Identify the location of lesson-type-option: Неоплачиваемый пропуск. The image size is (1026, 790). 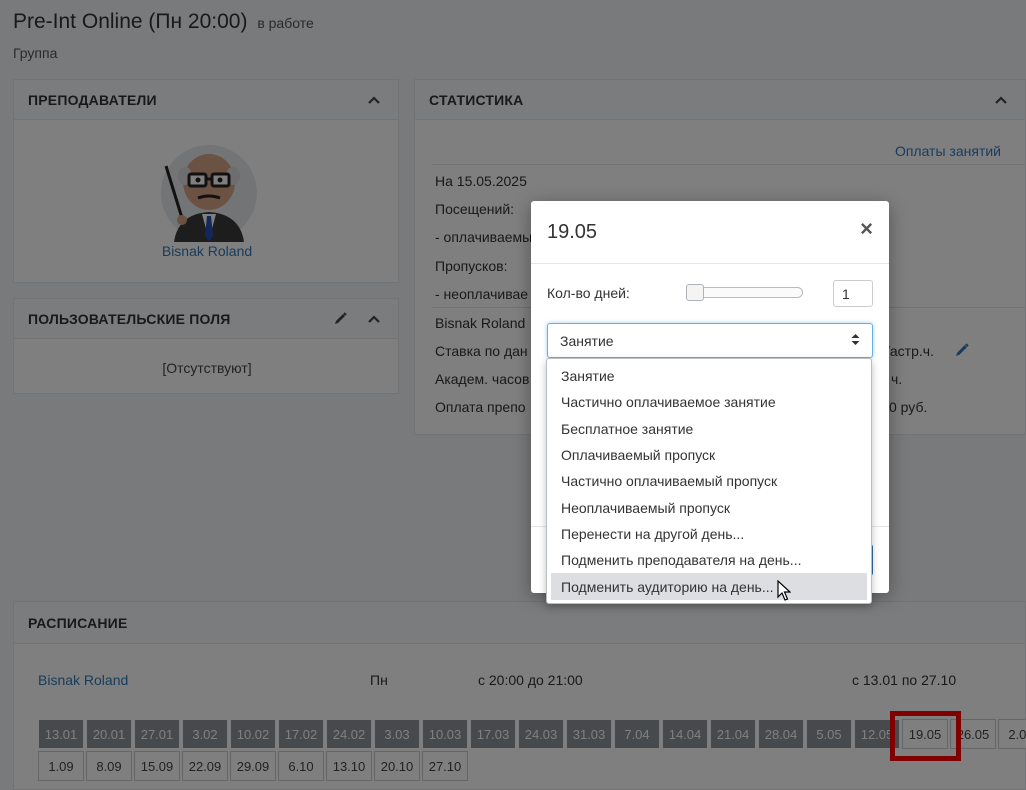
(709, 507).